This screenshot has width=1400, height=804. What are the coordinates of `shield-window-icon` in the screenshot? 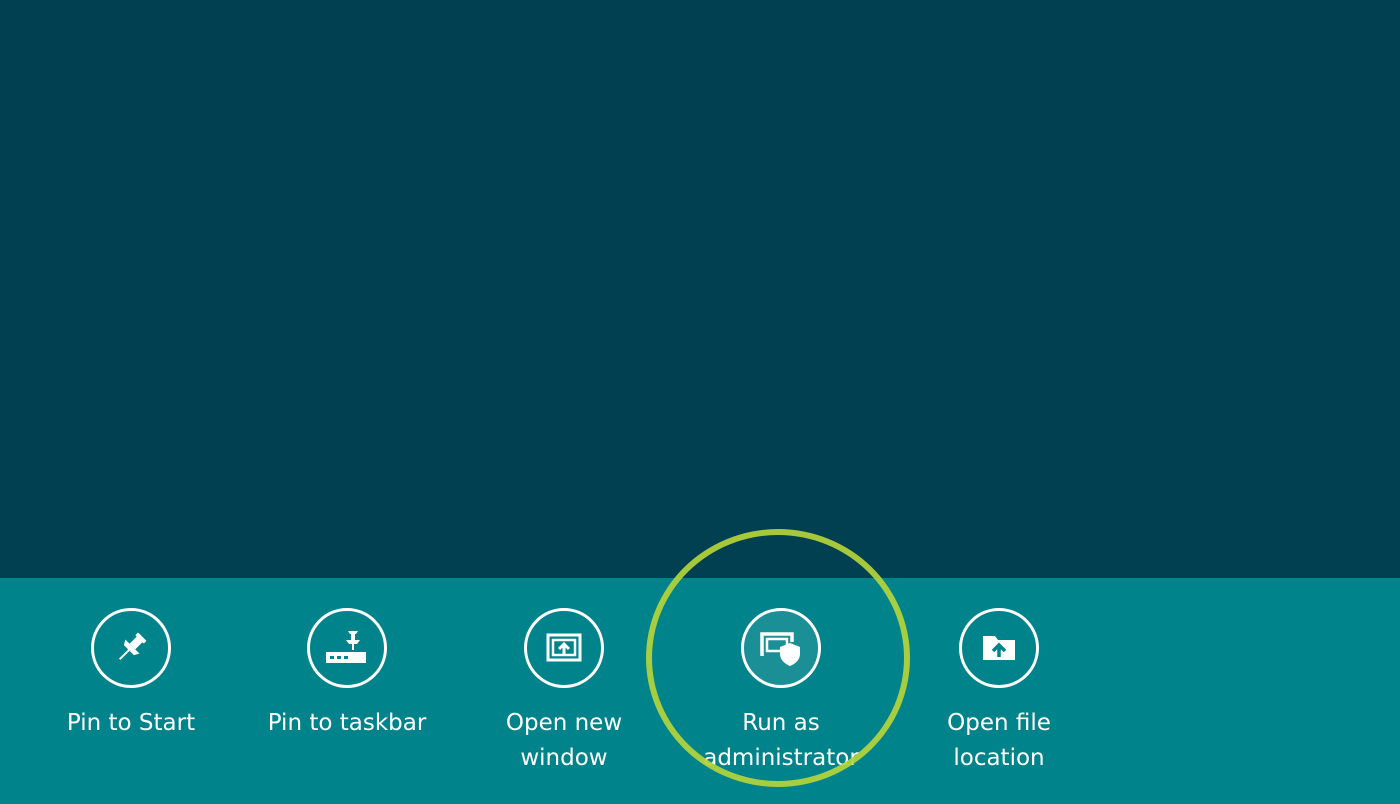 It's located at (781, 648).